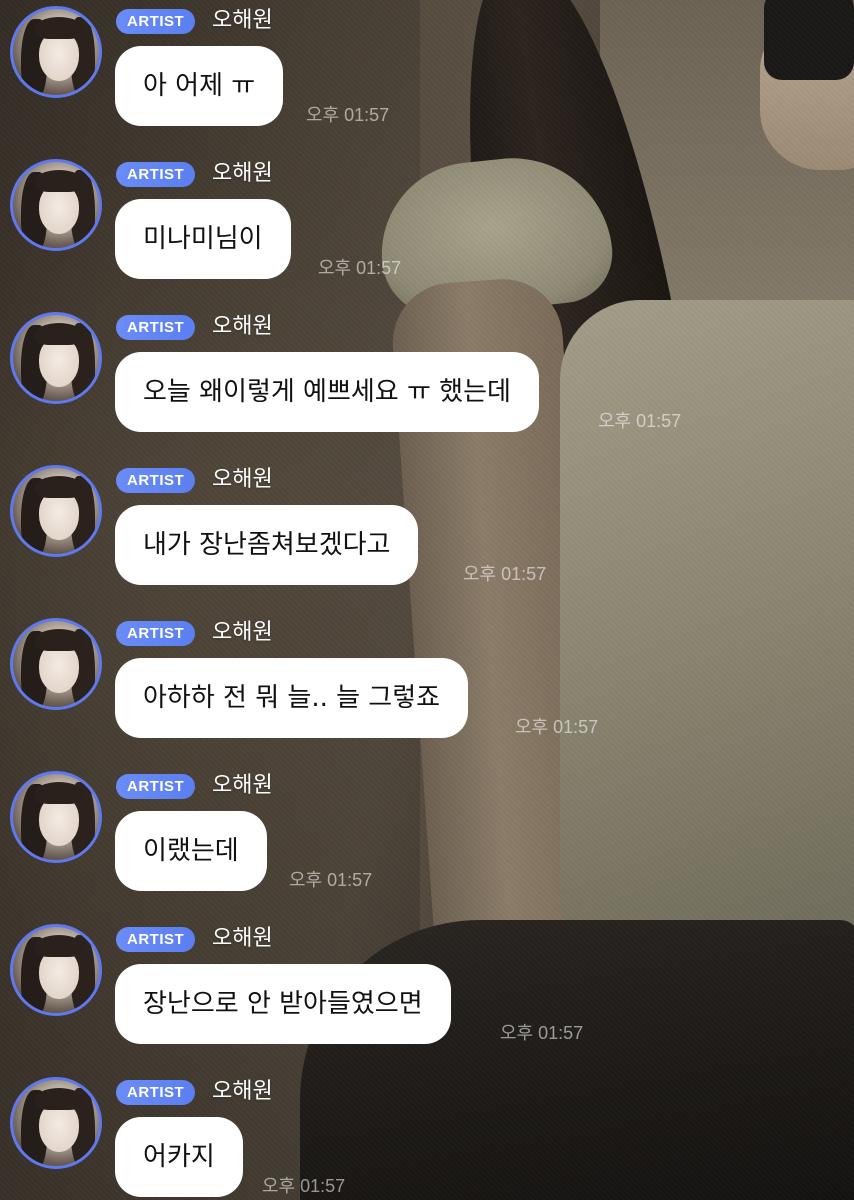  I want to click on message-bubble: 어카지, so click(179, 1157).